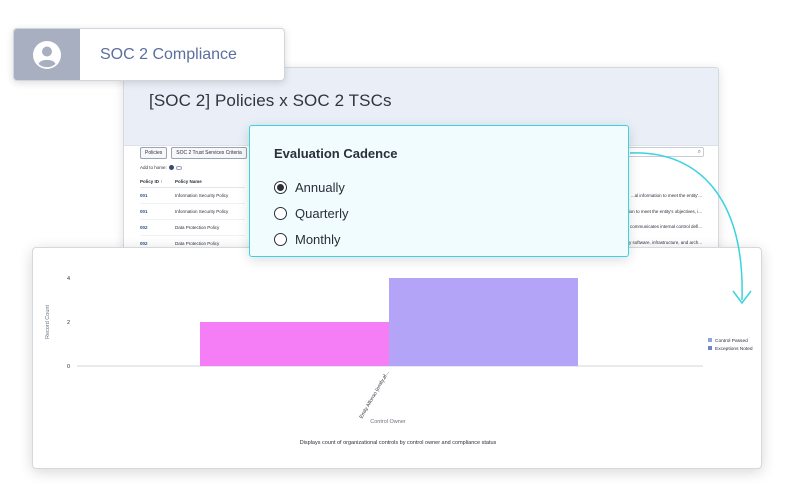 The width and height of the screenshot is (800, 500). I want to click on bar-control-passed, so click(294, 344).